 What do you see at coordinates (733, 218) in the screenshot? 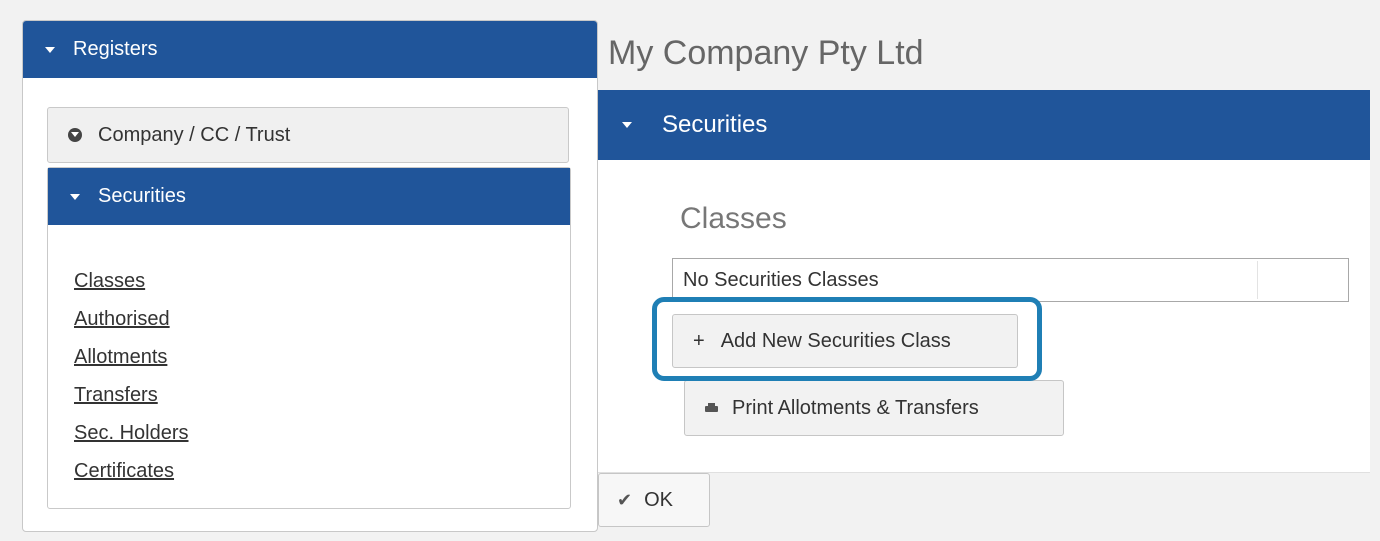
I see `classes-heading: Classes` at bounding box center [733, 218].